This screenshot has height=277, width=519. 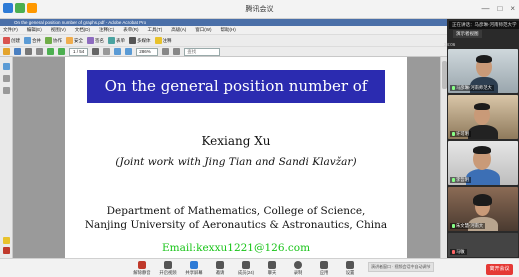 What do you see at coordinates (443, 157) in the screenshot?
I see `vertical-scrollbar` at bounding box center [443, 157].